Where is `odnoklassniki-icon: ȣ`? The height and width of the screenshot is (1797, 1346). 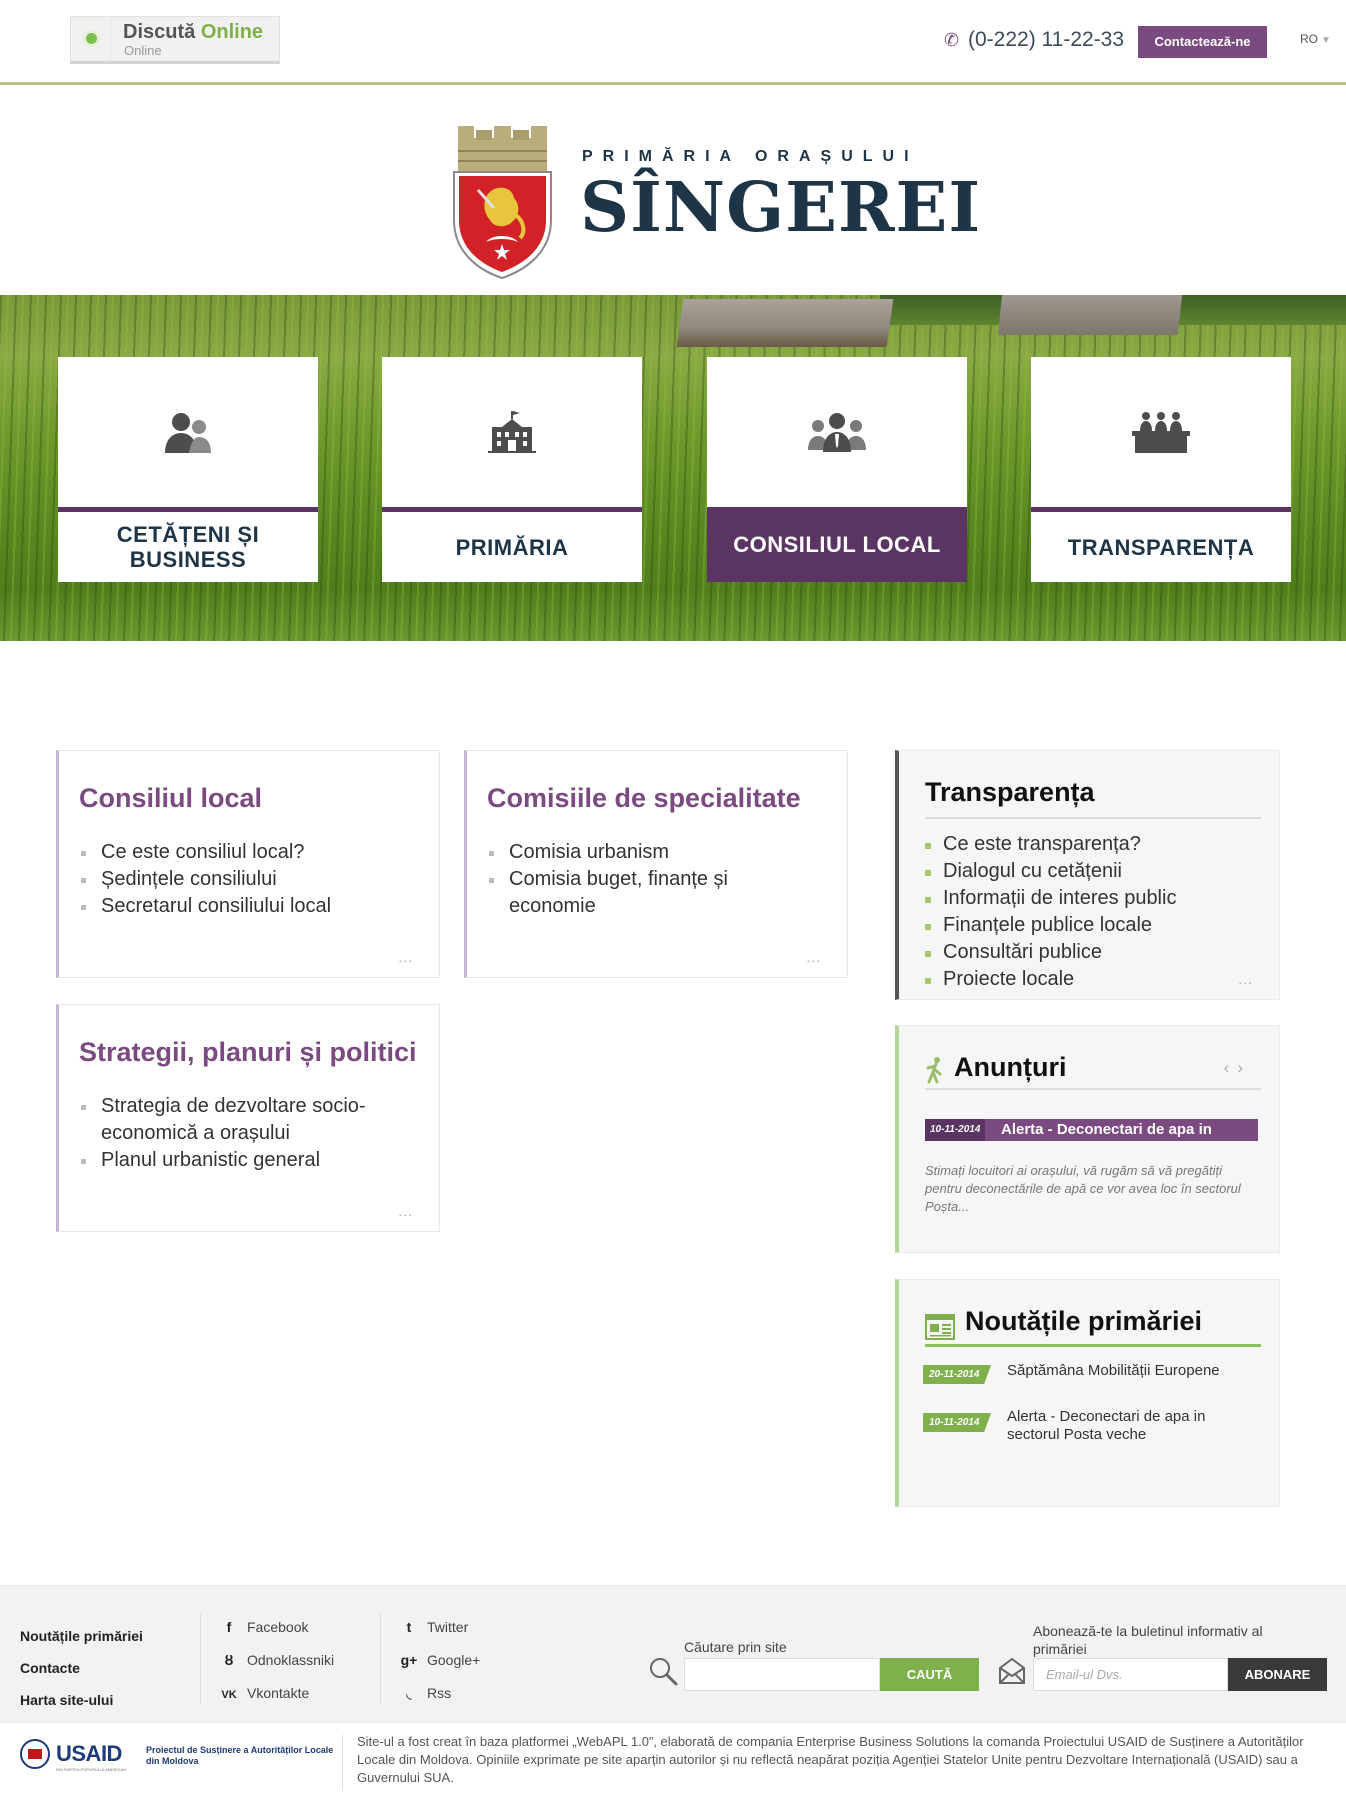
odnoklassniki-icon: ȣ is located at coordinates (229, 1660).